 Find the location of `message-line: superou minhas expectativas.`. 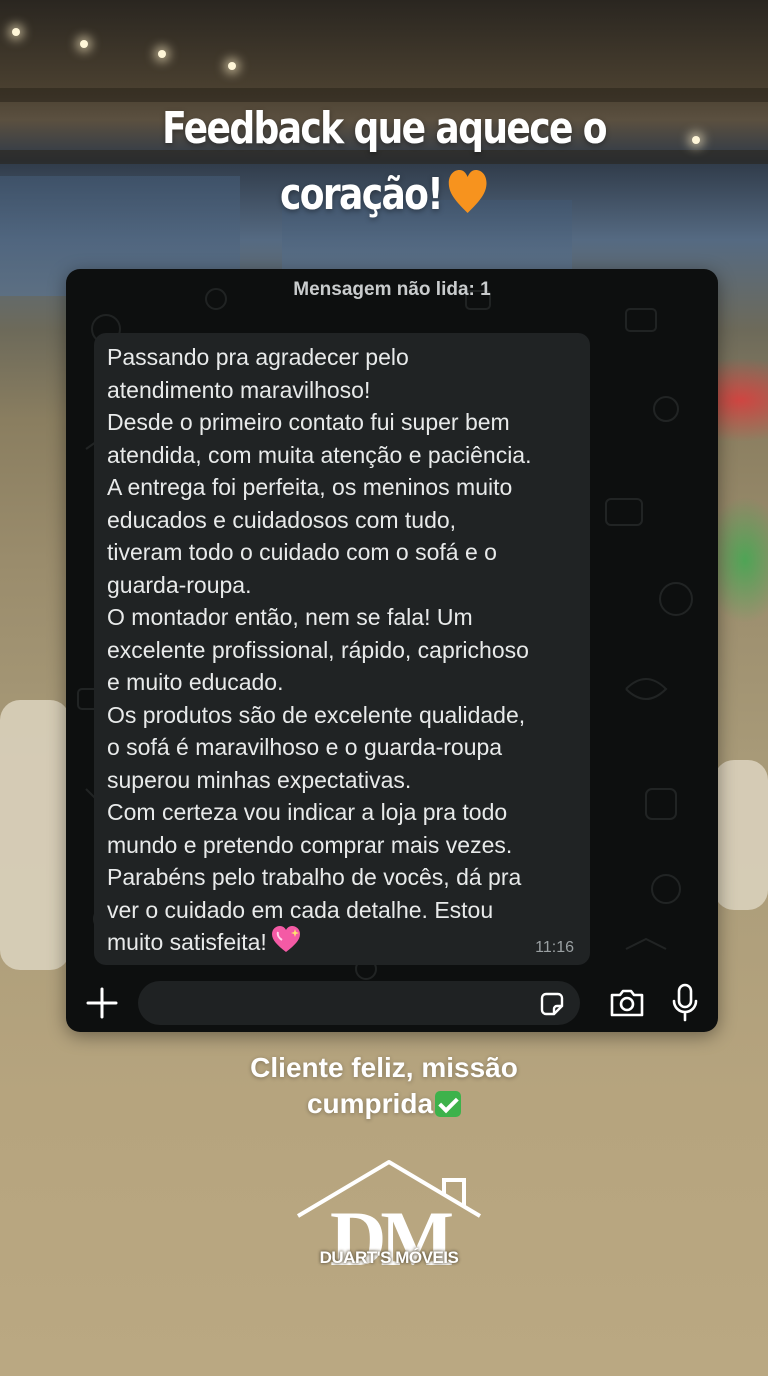

message-line: superou minhas expectativas. is located at coordinates (259, 779).